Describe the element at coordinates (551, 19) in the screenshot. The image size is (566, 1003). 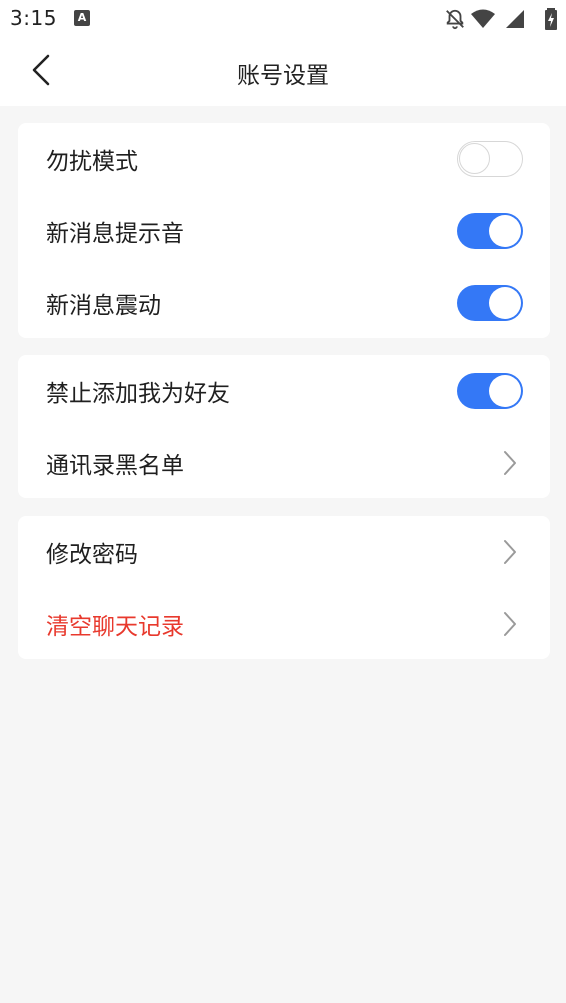
I see `battery-charging-icon` at that location.